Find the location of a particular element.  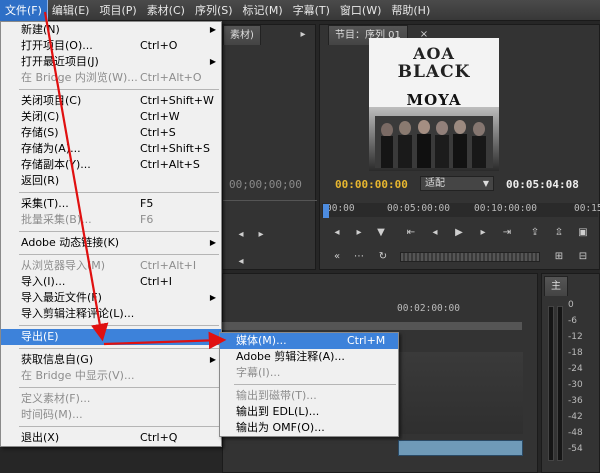

zoom-value: 适配 is located at coordinates (435, 183).